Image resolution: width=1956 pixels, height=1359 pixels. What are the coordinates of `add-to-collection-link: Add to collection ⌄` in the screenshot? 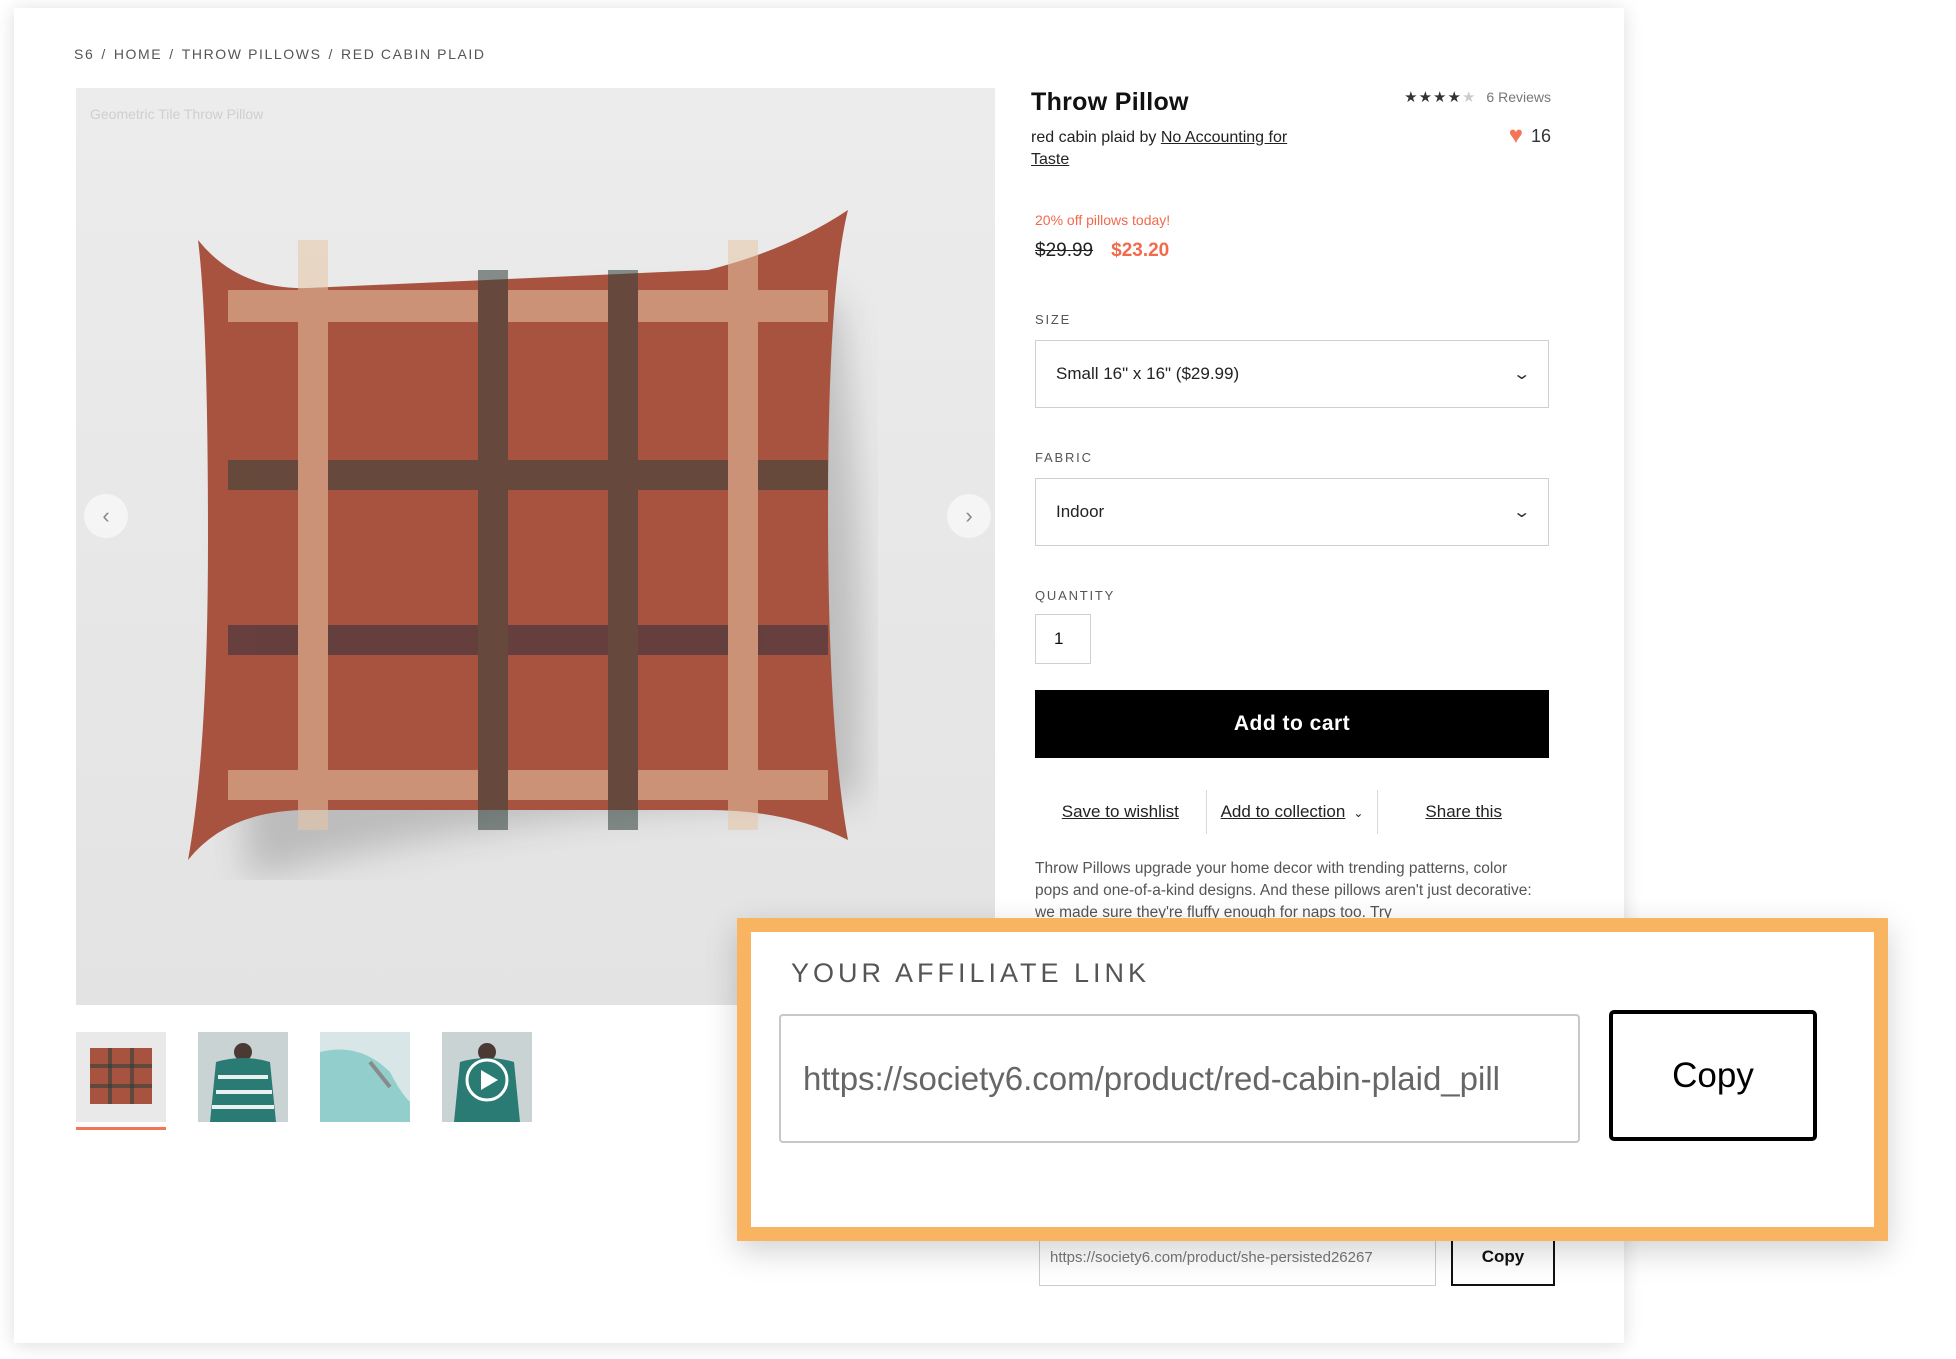 It's located at (1292, 812).